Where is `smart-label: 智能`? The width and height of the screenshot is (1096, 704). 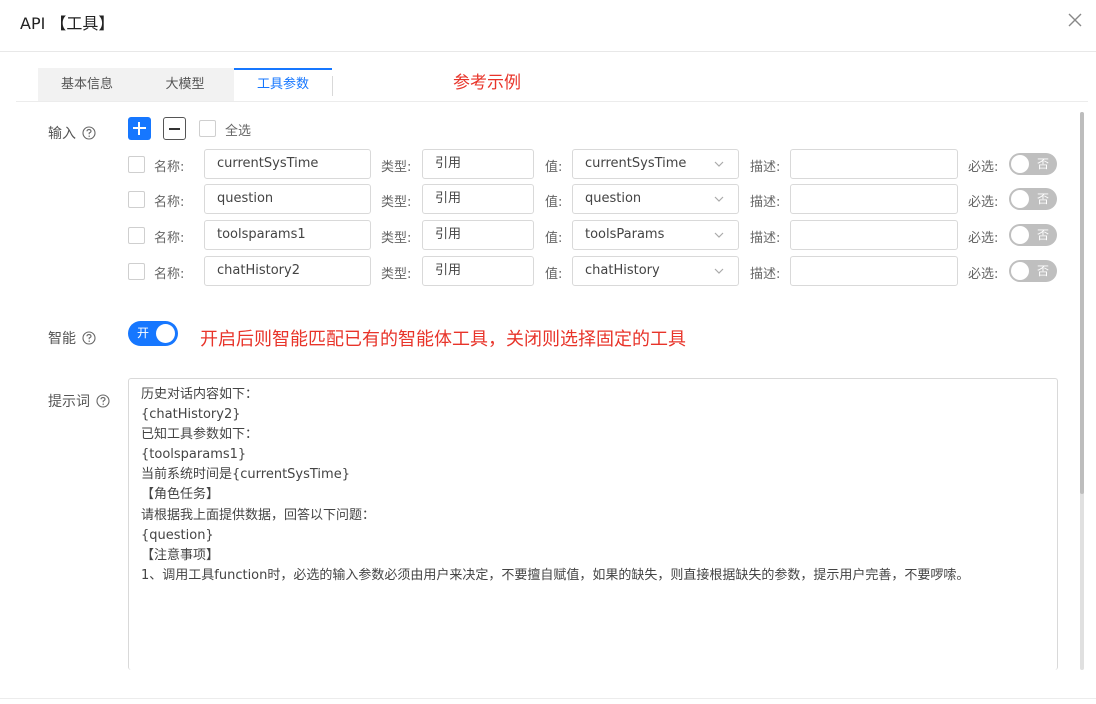 smart-label: 智能 is located at coordinates (72, 338).